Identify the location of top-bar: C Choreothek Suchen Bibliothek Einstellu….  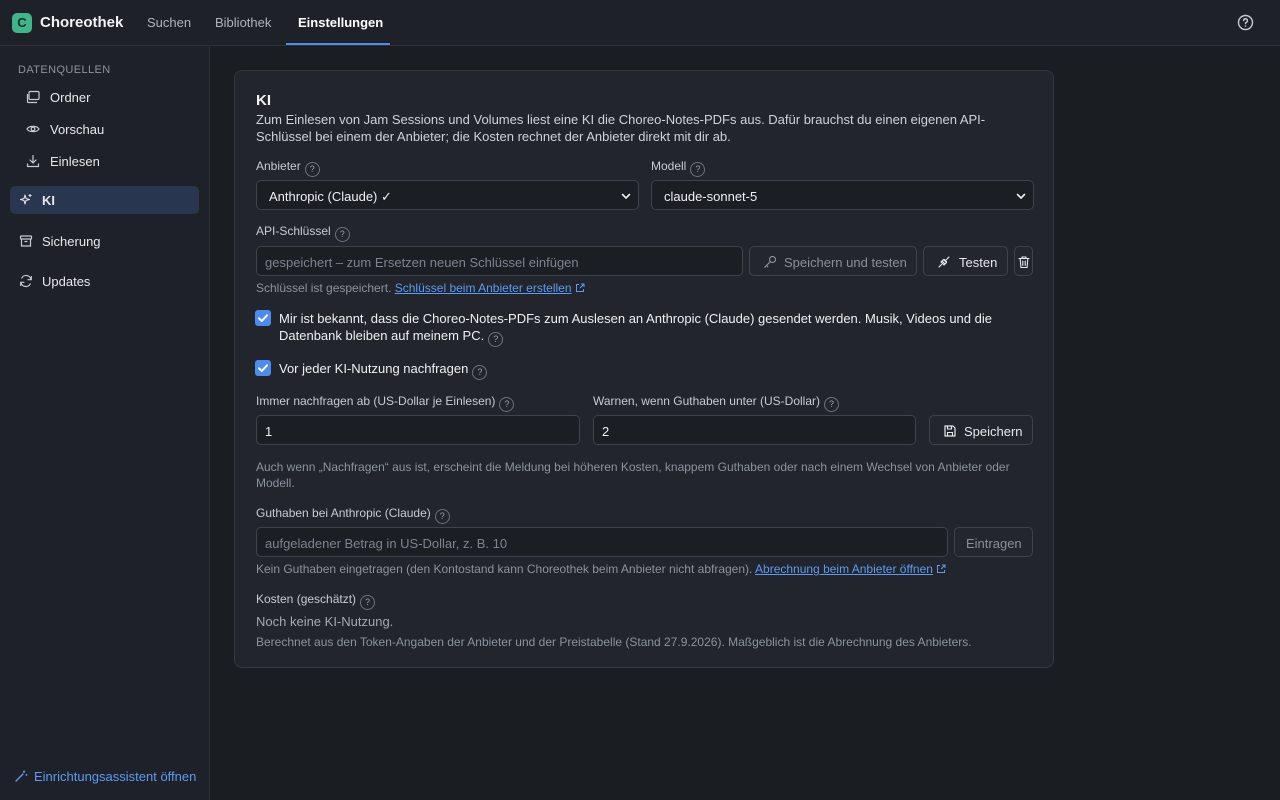
(640, 23).